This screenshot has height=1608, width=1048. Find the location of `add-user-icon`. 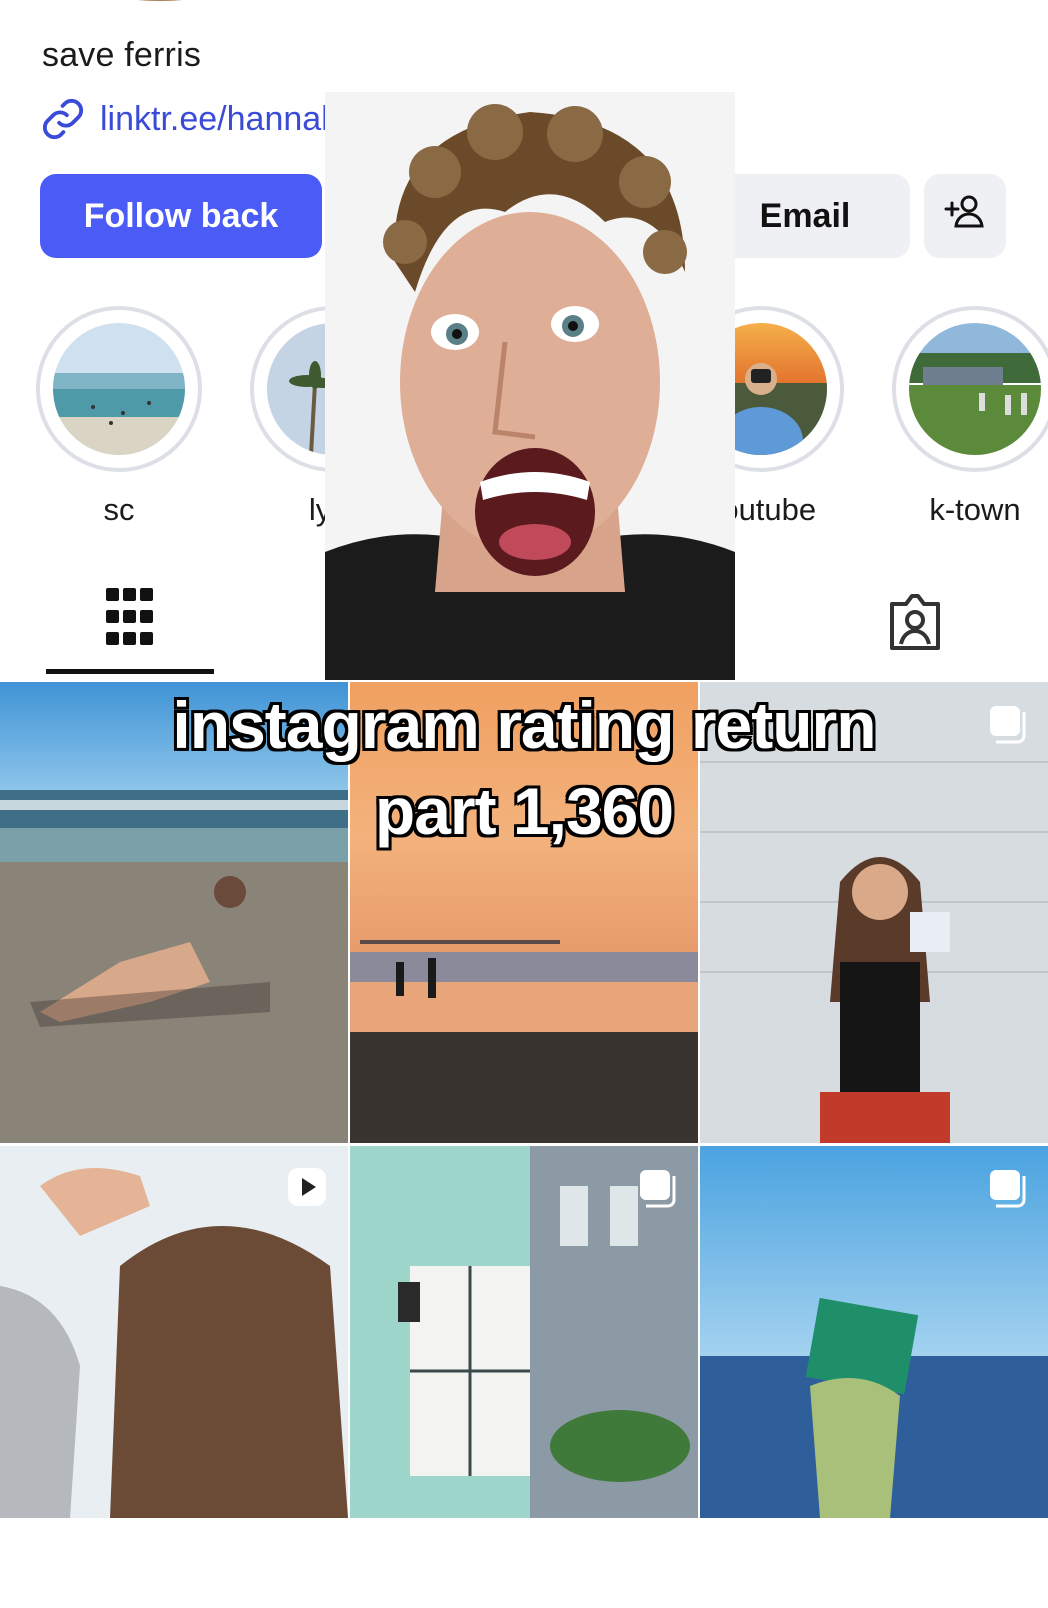

add-user-icon is located at coordinates (965, 216).